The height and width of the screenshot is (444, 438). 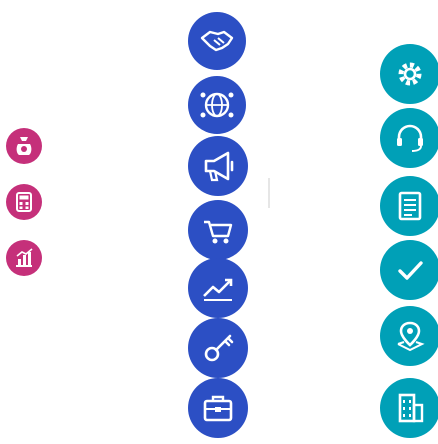 What do you see at coordinates (24, 258) in the screenshot?
I see `bar-chart-icon` at bounding box center [24, 258].